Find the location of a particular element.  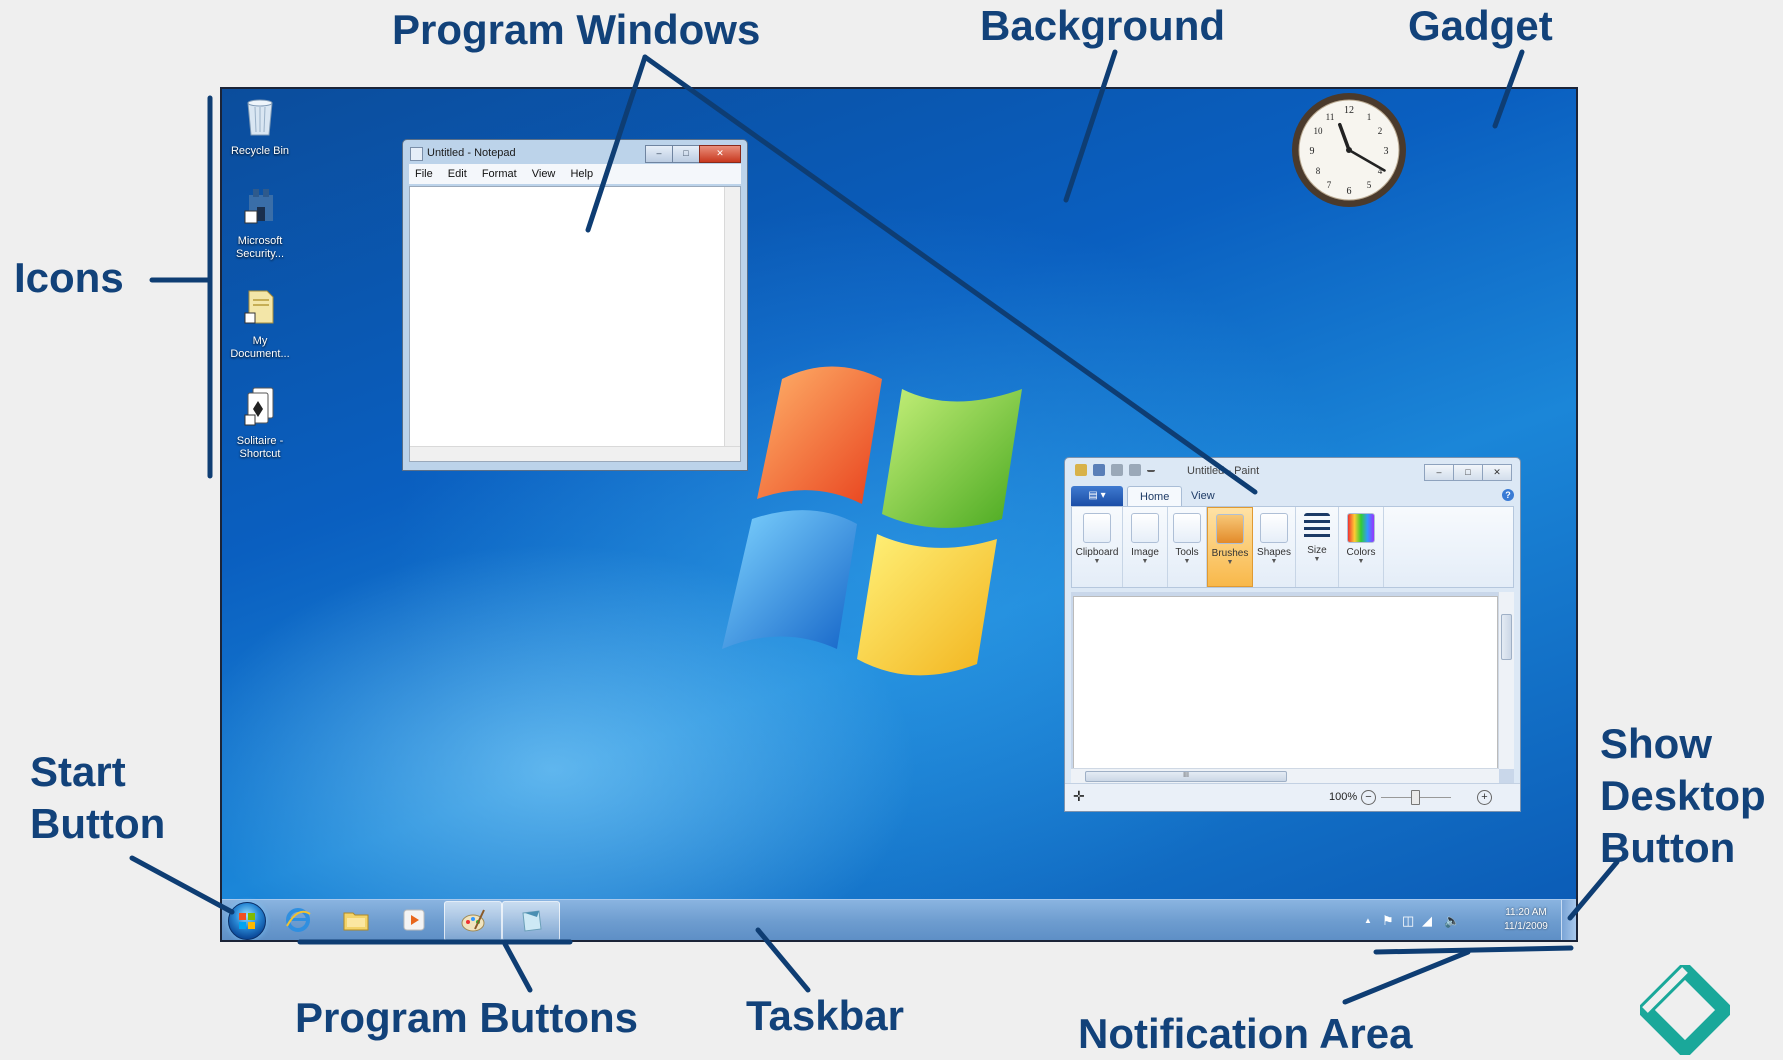

callout-start-button: Start Button is located at coordinates (98, 797).